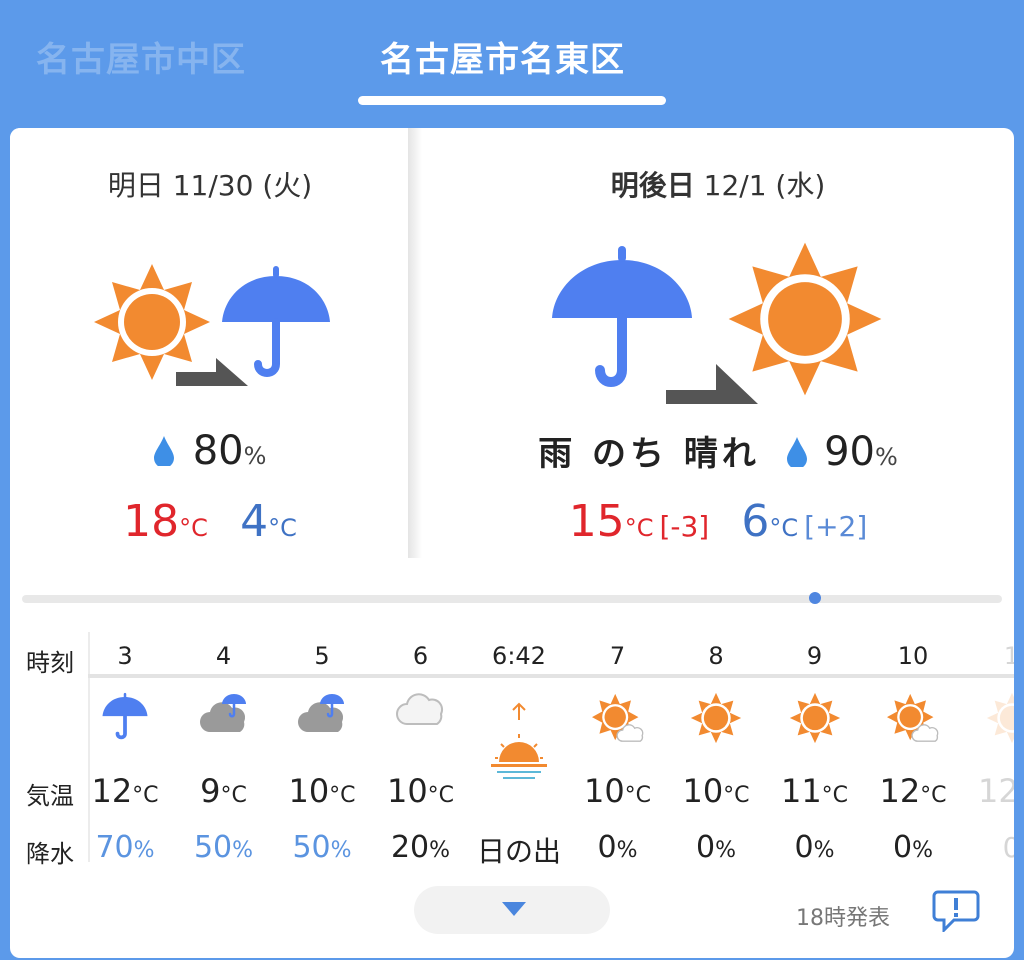 The width and height of the screenshot is (1024, 960). What do you see at coordinates (913, 656) in the screenshot?
I see `hour-label: 10` at bounding box center [913, 656].